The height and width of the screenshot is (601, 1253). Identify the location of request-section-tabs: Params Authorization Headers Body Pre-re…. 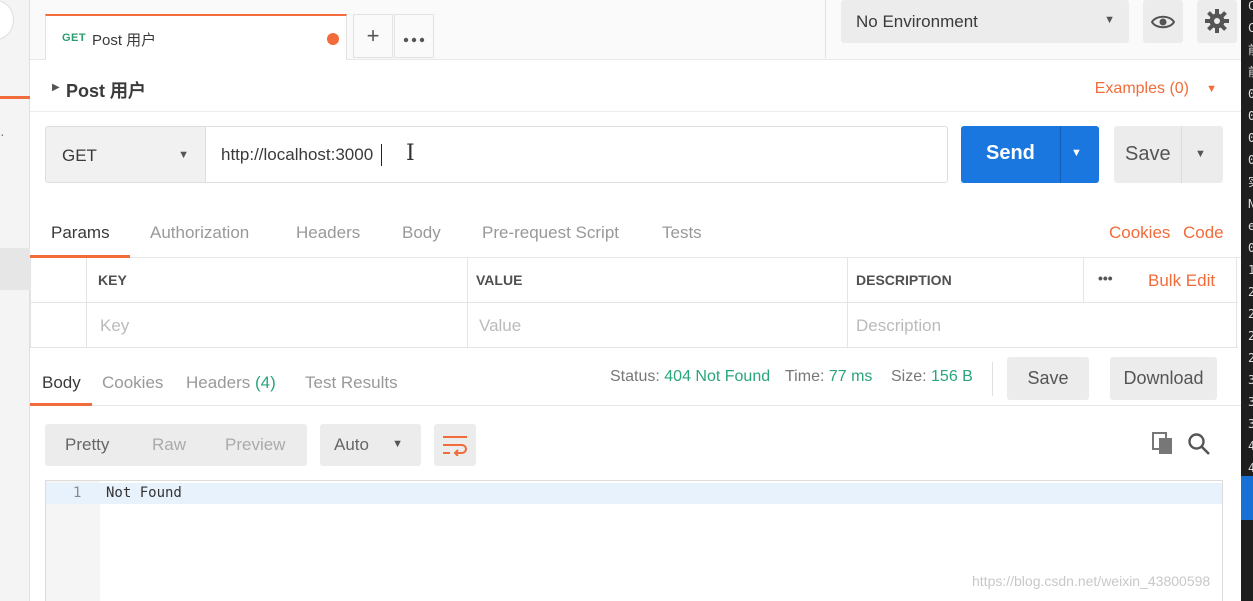
(635, 235).